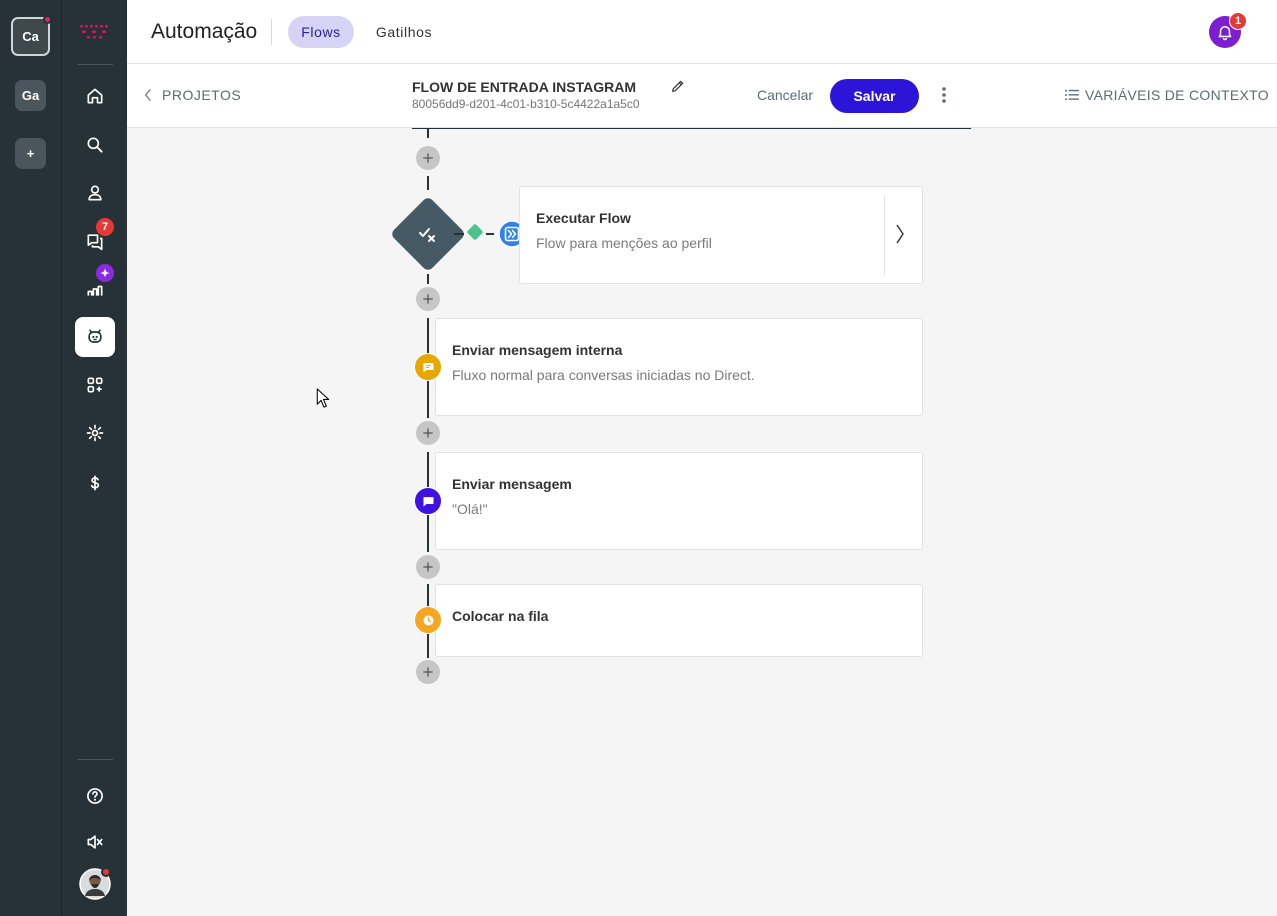 This screenshot has height=916, width=1277. What do you see at coordinates (1228, 30) in the screenshot?
I see `notifications-button: 1` at bounding box center [1228, 30].